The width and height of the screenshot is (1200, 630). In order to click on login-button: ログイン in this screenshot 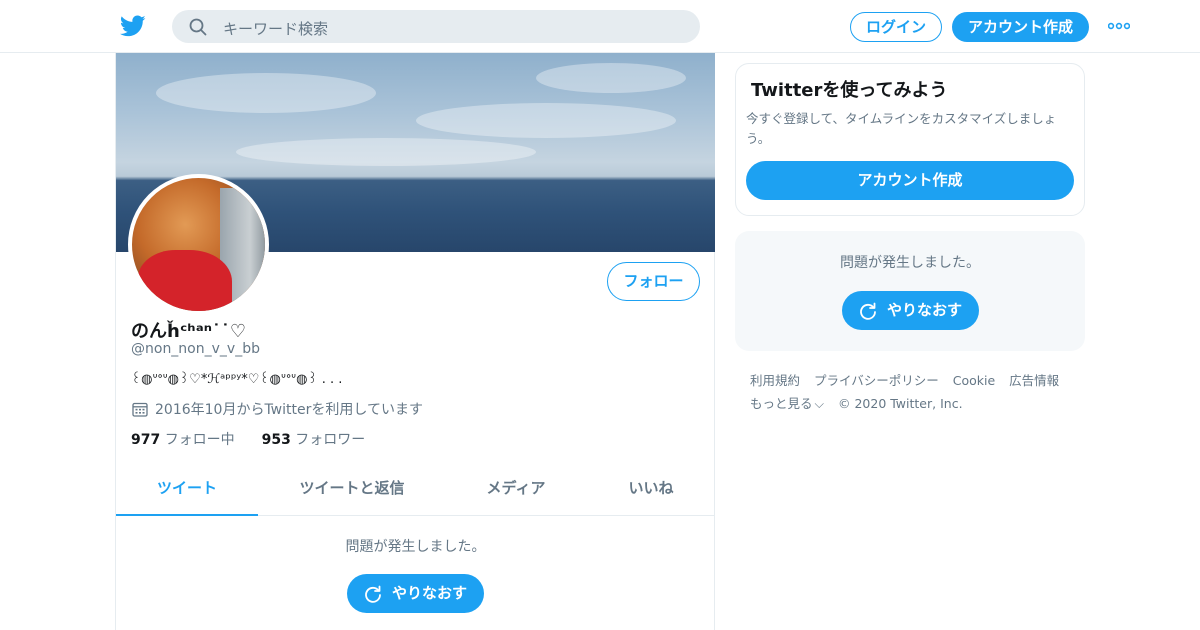, I will do `click(896, 27)`.